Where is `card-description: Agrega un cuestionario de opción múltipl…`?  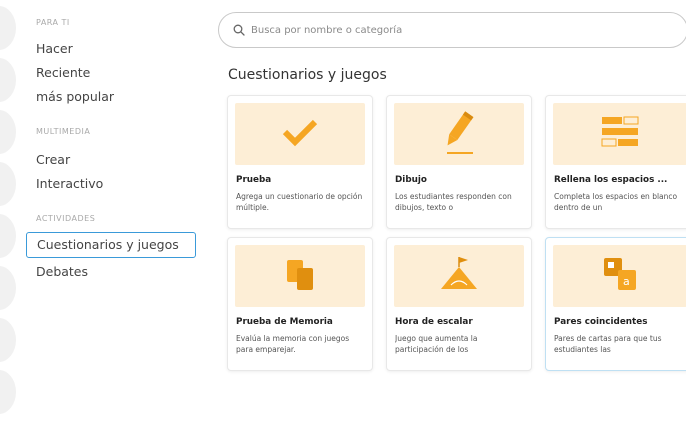 card-description: Agrega un cuestionario de opción múltipl… is located at coordinates (299, 202).